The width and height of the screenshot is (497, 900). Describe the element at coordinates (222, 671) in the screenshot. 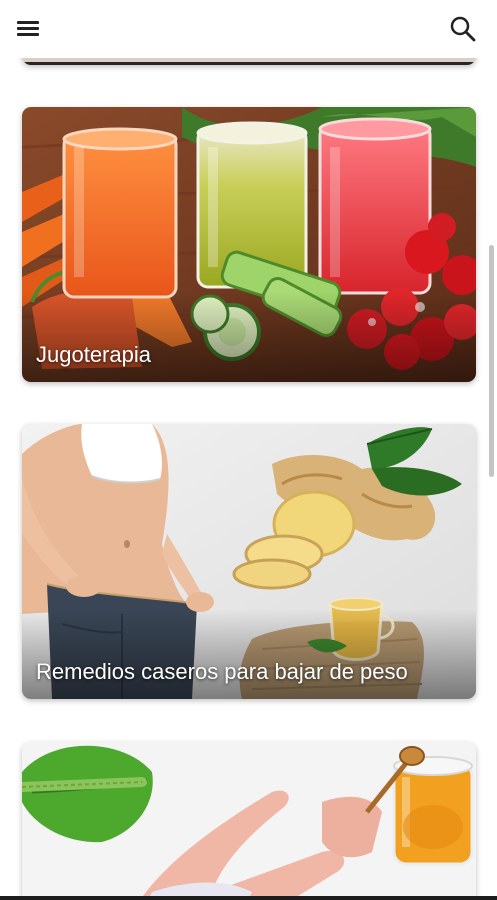

I see `card-remedios-title: Remedios caseros para bajar de peso` at that location.